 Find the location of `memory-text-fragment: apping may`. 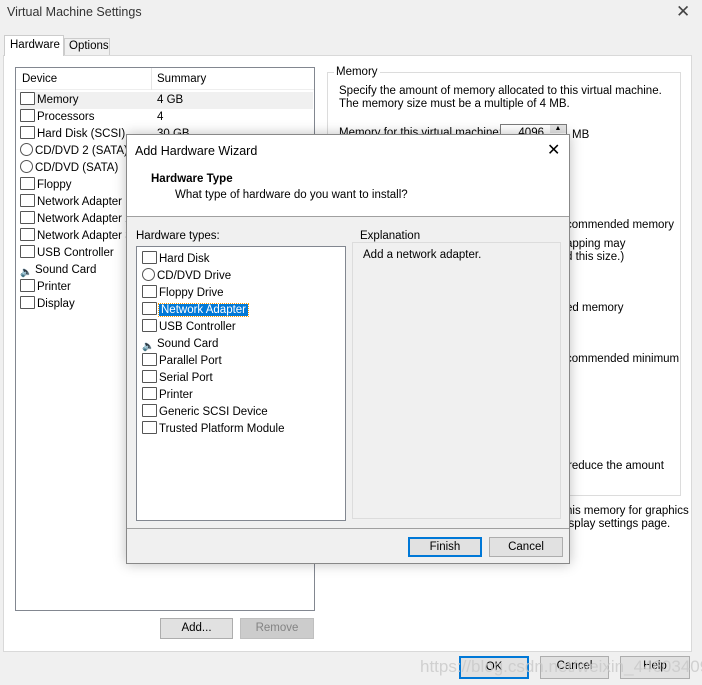

memory-text-fragment: apping may is located at coordinates (596, 244).